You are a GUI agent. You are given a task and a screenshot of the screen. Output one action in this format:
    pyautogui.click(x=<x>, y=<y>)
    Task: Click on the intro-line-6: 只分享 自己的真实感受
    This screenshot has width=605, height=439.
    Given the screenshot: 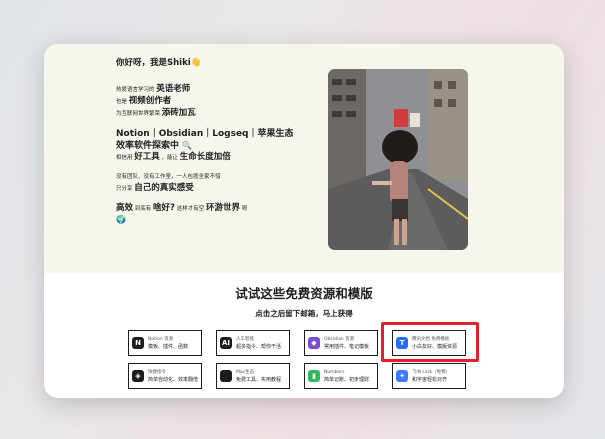 What is the action you would take?
    pyautogui.click(x=155, y=188)
    